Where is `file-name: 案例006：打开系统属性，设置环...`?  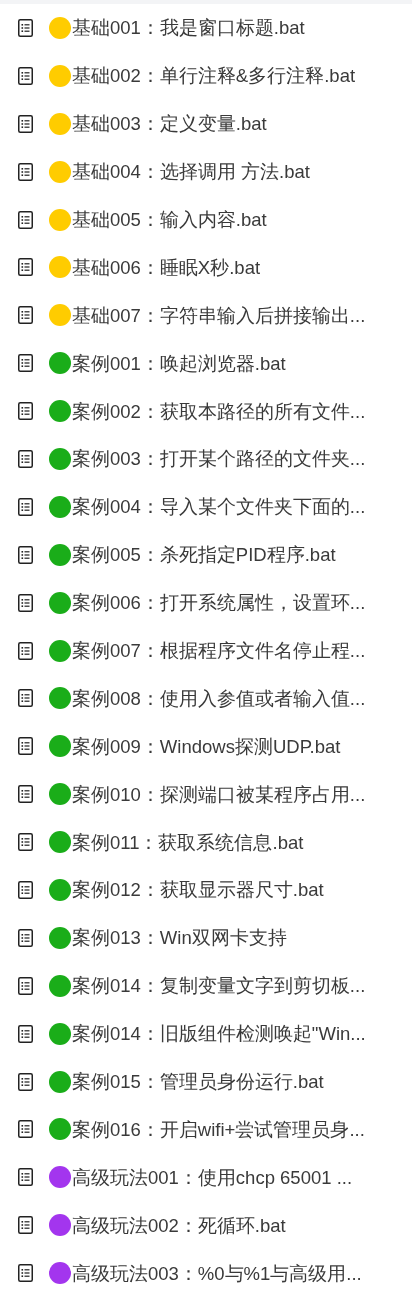
file-name: 案例006：打开系统属性，设置环... is located at coordinates (219, 603).